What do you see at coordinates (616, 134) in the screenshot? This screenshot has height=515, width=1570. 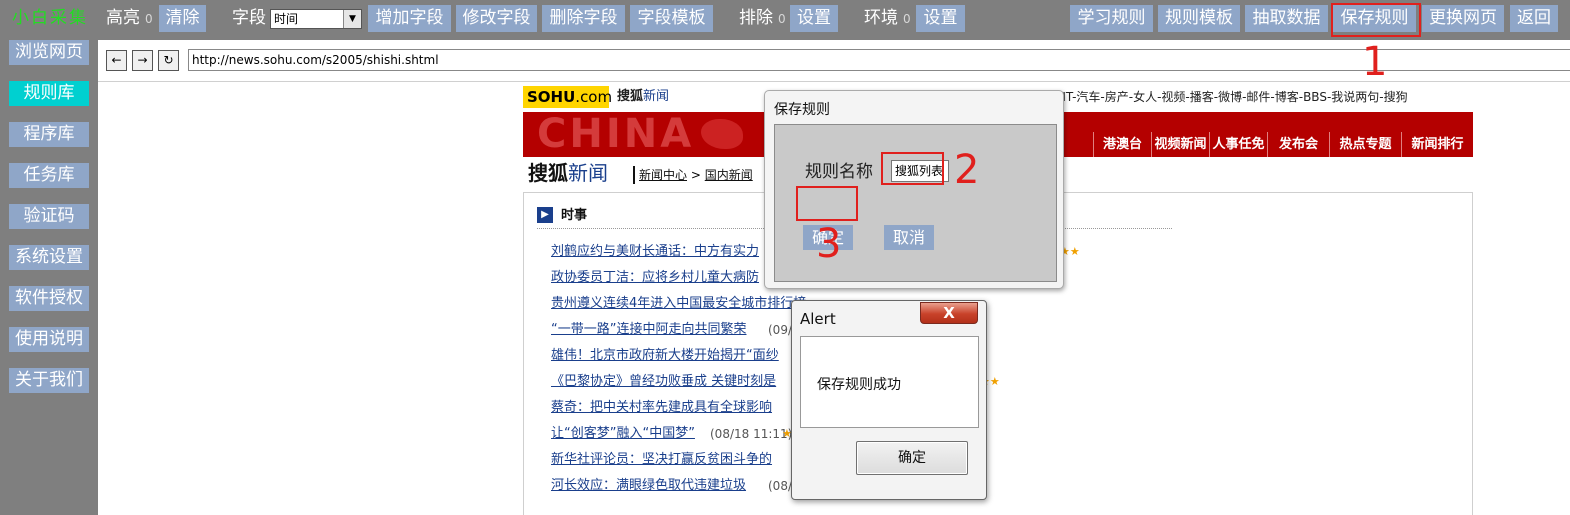 I see `banner-text: CHINA` at bounding box center [616, 134].